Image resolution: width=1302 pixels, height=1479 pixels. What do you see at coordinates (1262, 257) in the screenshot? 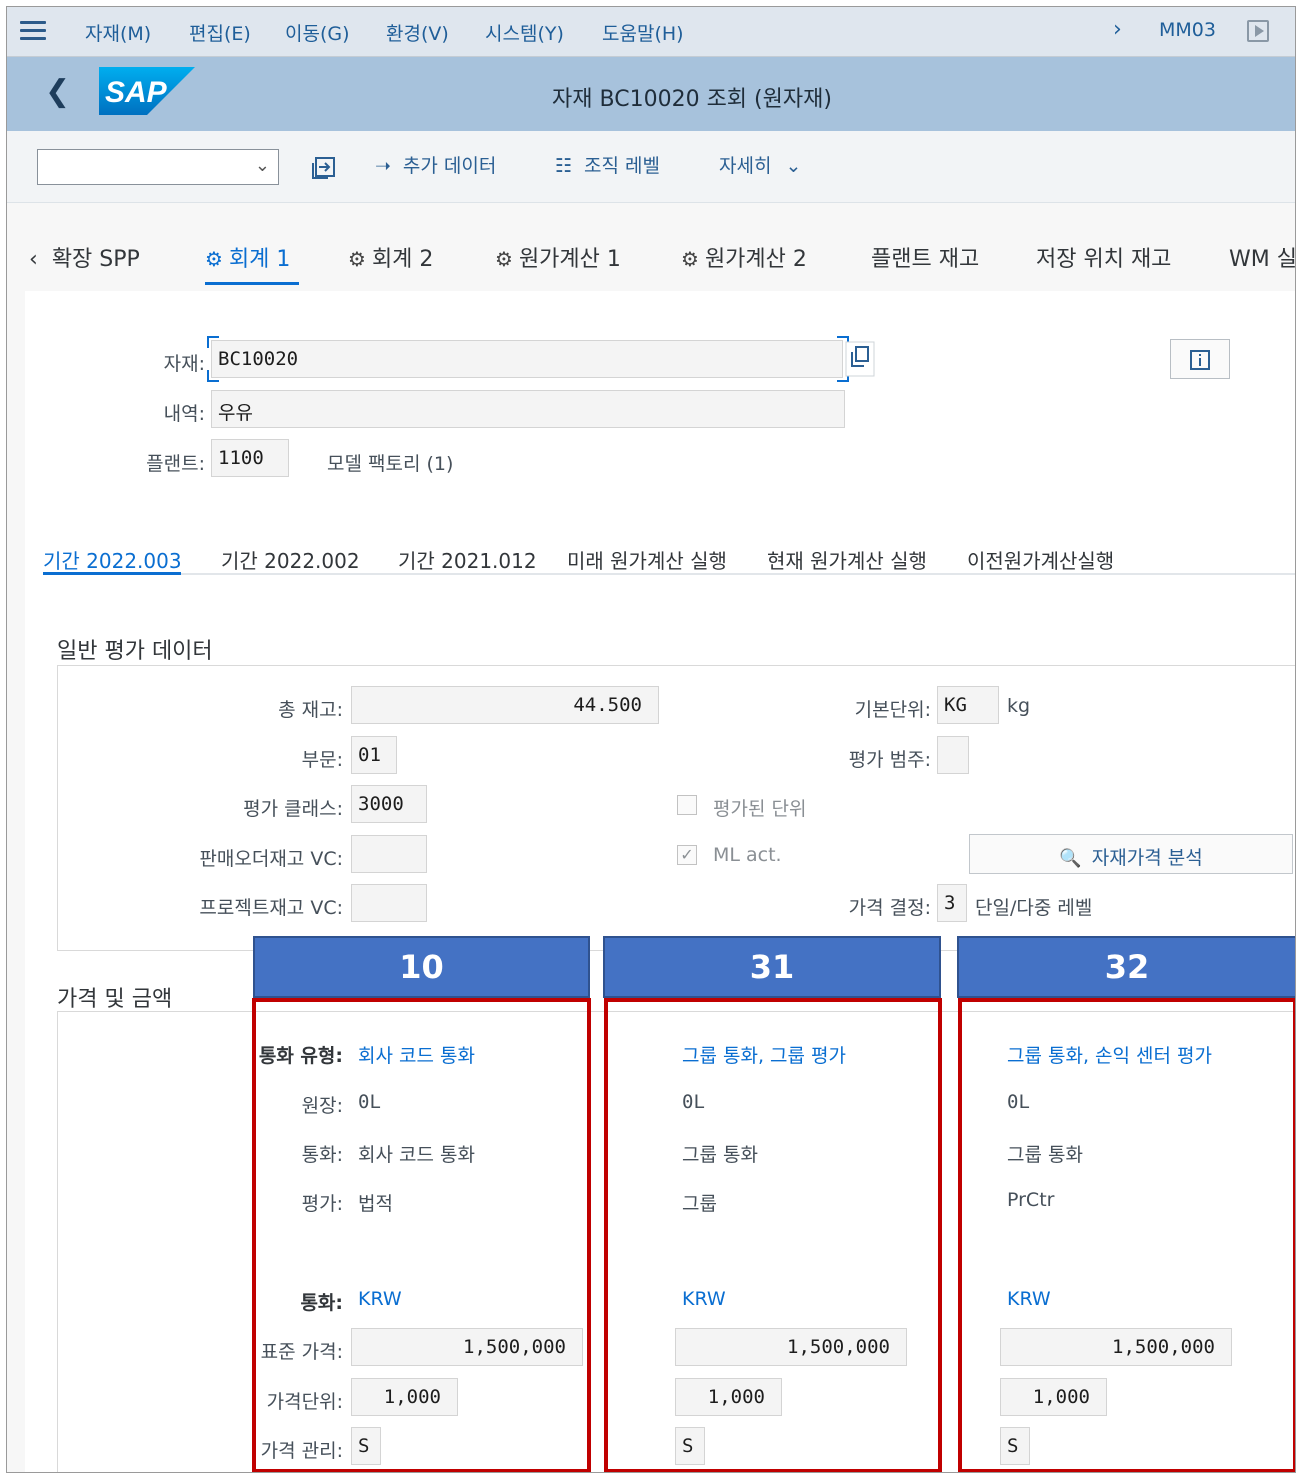
I see `tab-wm: WM 실` at bounding box center [1262, 257].